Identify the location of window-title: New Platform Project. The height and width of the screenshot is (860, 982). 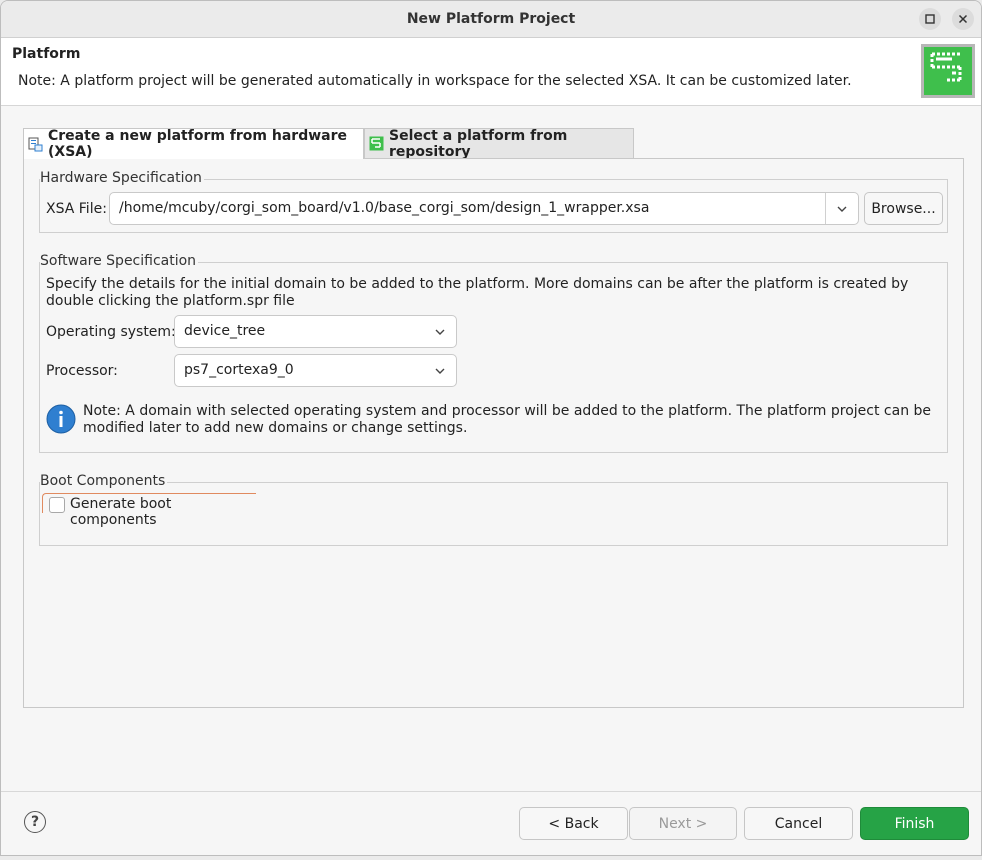
(491, 19).